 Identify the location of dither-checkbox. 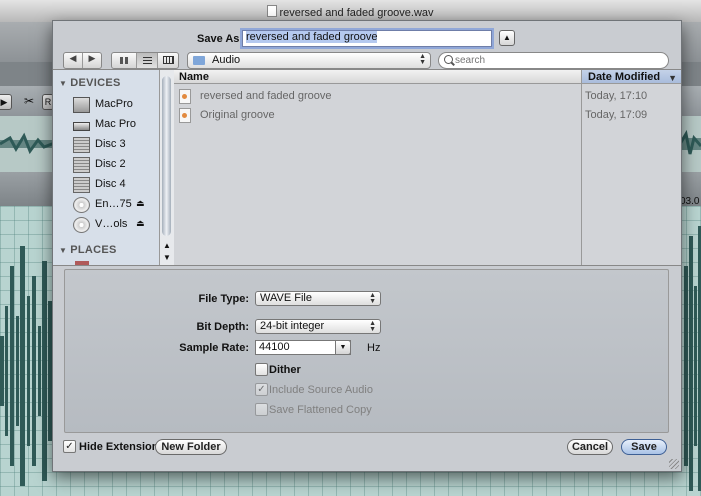
(261, 369).